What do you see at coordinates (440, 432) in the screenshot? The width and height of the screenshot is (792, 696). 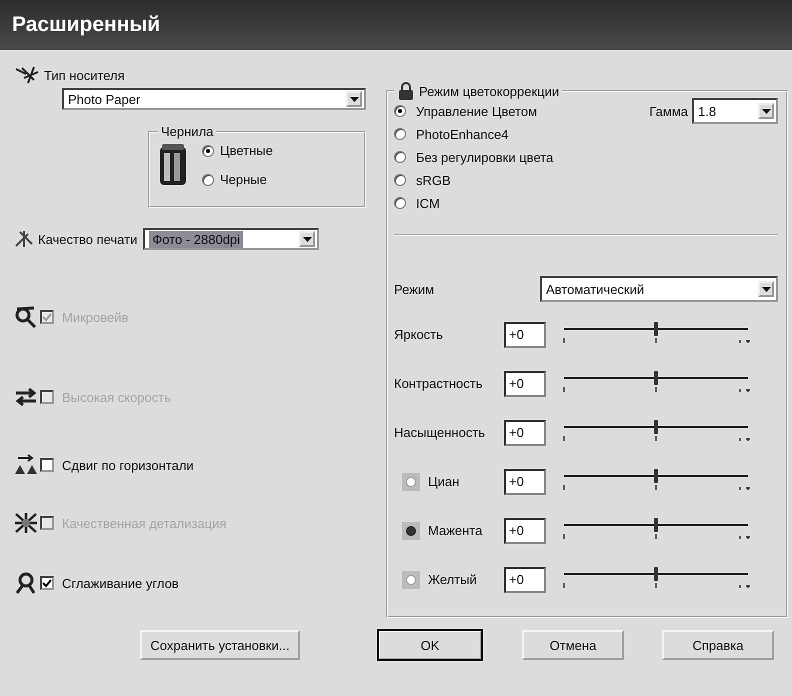 I see `adjustment-label: Насыщенность` at bounding box center [440, 432].